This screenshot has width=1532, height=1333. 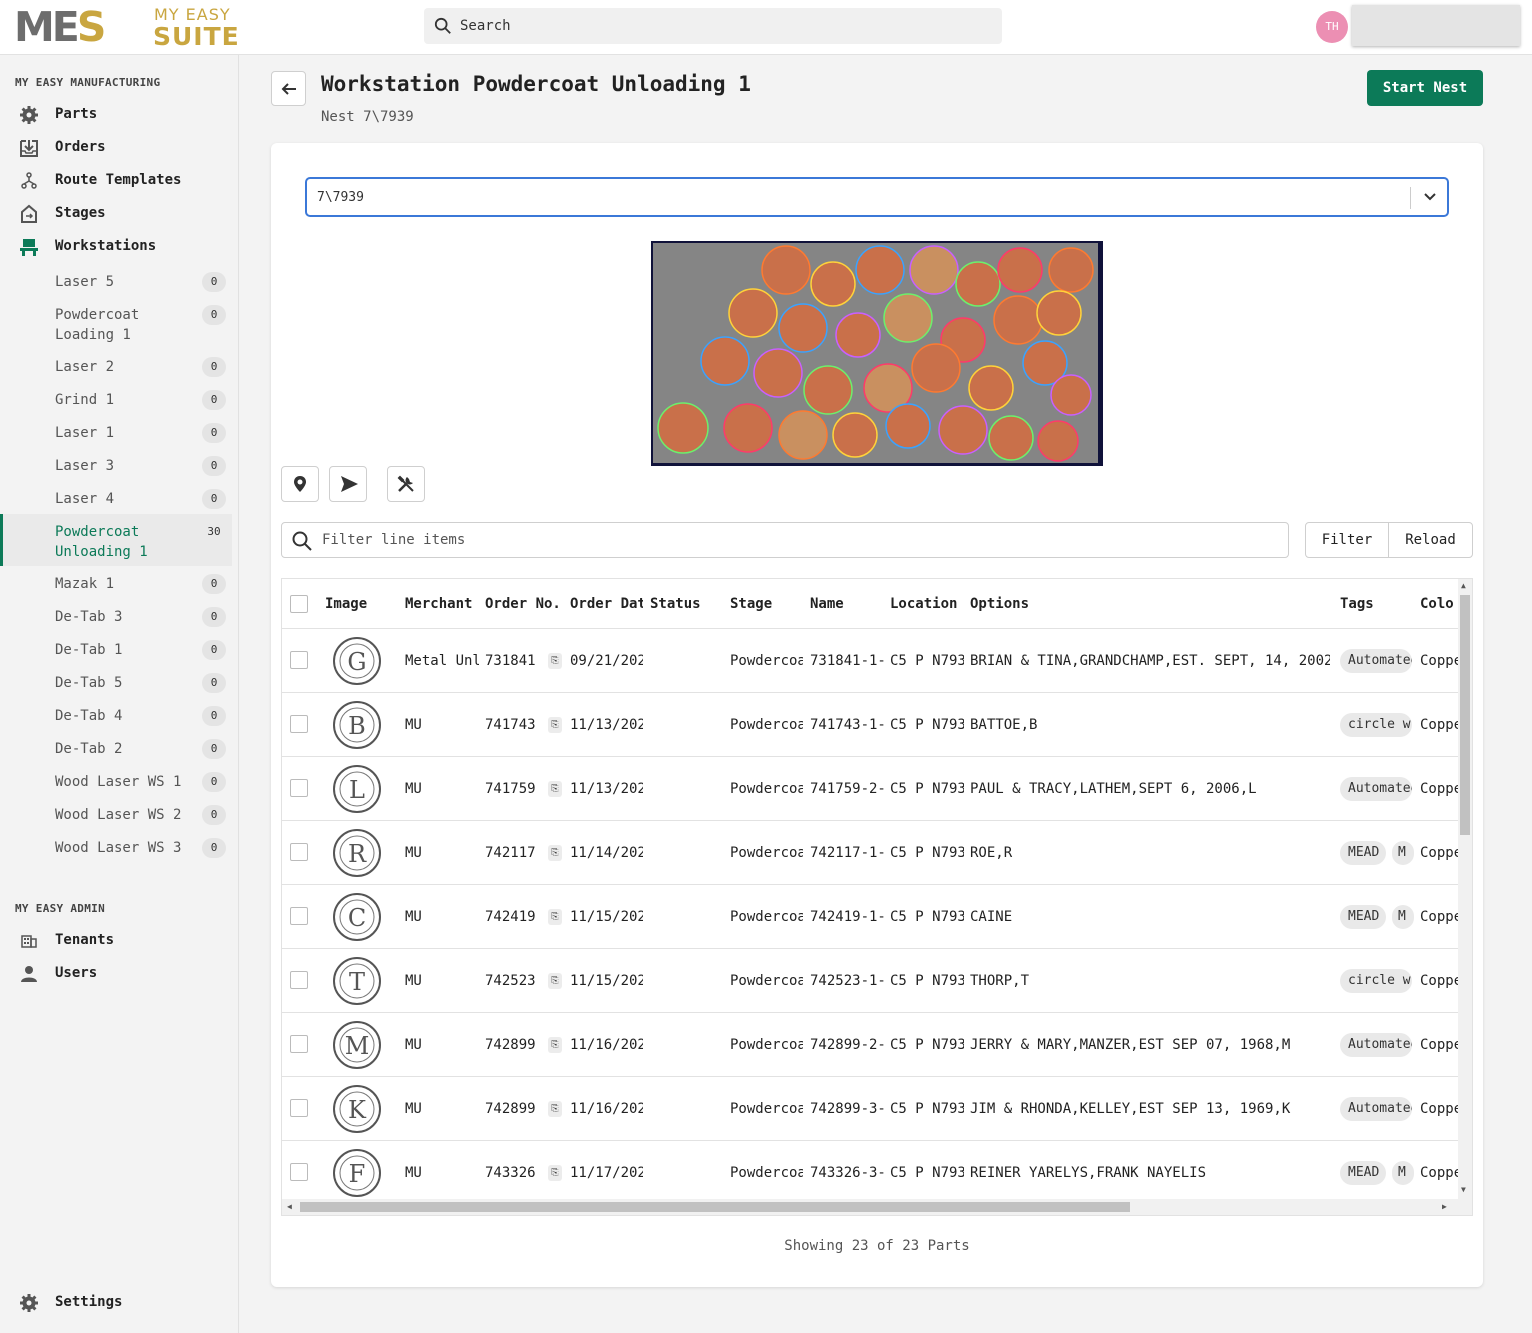 What do you see at coordinates (116, 497) in the screenshot?
I see `workstation-item: Laser 4 0` at bounding box center [116, 497].